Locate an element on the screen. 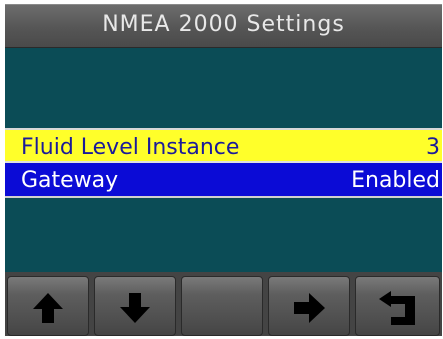 Image resolution: width=443 pixels, height=339 pixels. menu-item-label: Fluid Level Instance is located at coordinates (130, 147).